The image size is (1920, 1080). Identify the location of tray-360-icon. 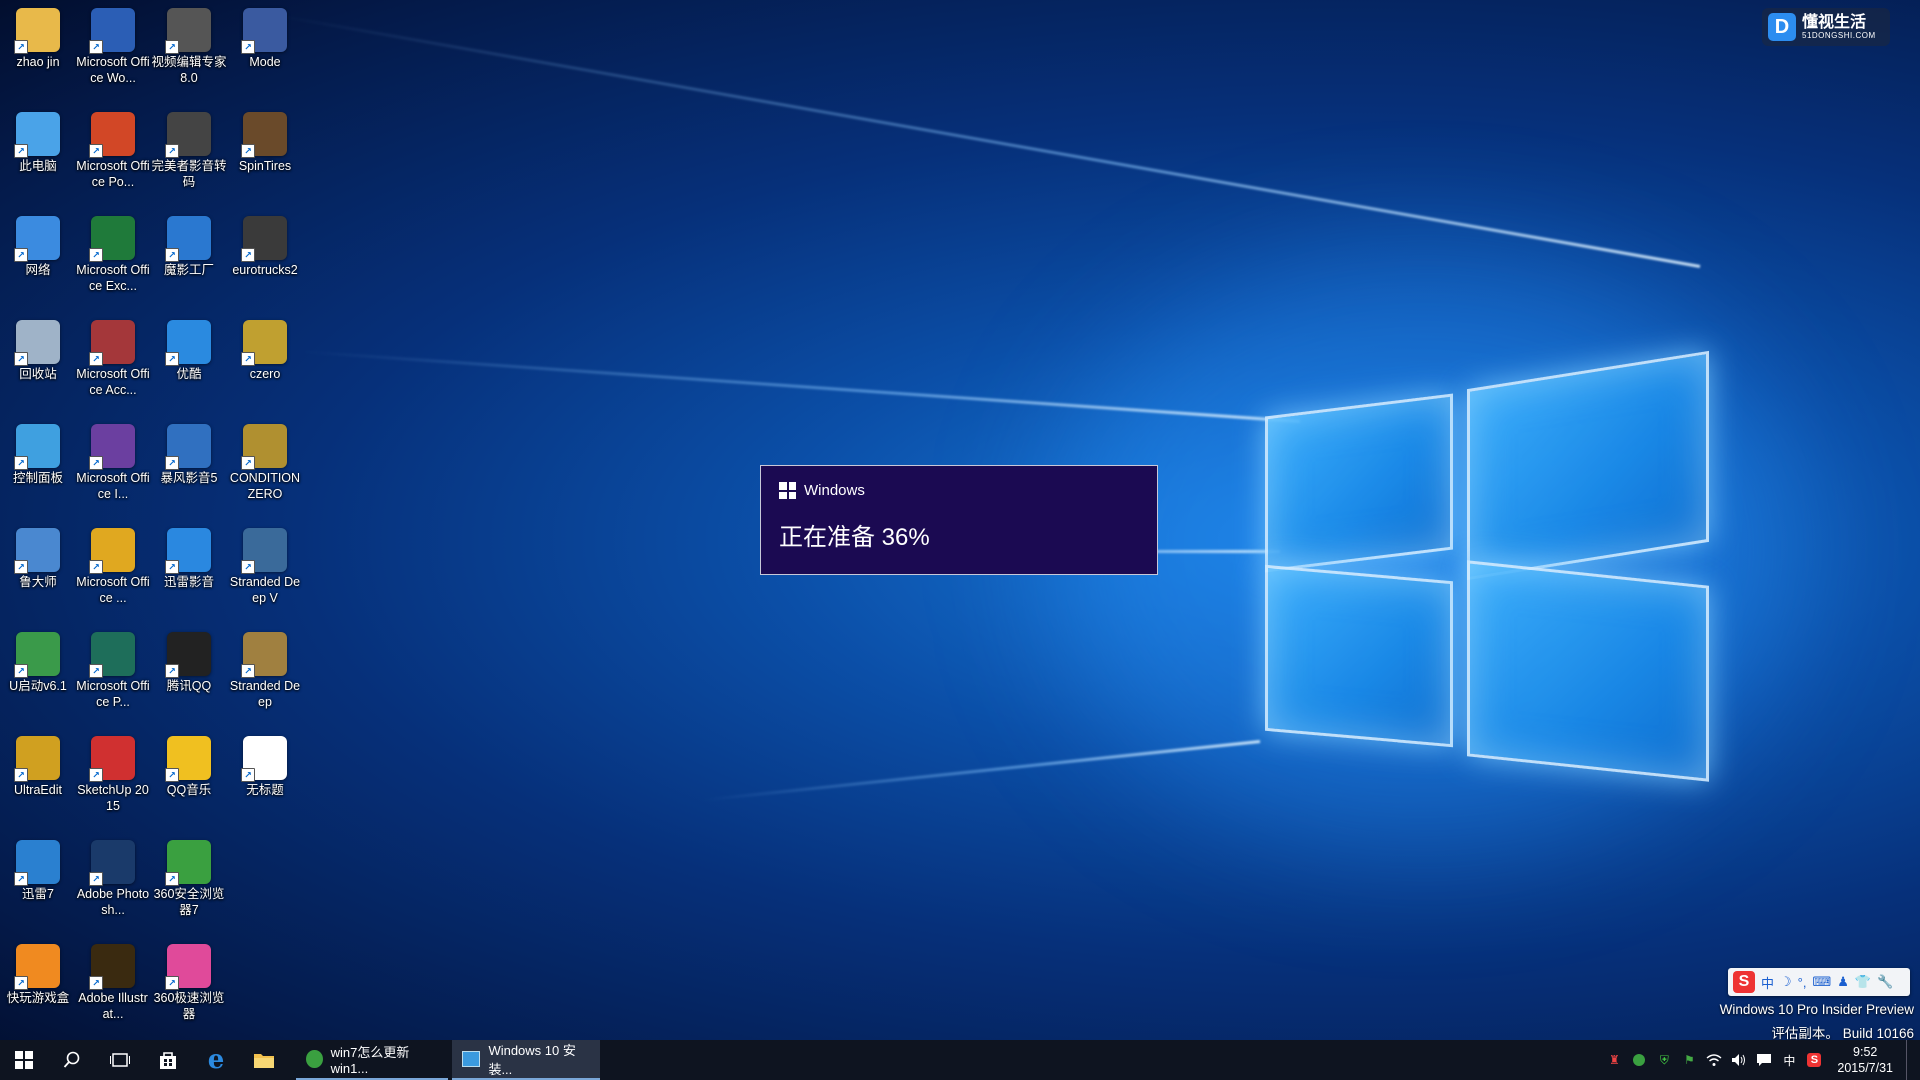
(1639, 1060).